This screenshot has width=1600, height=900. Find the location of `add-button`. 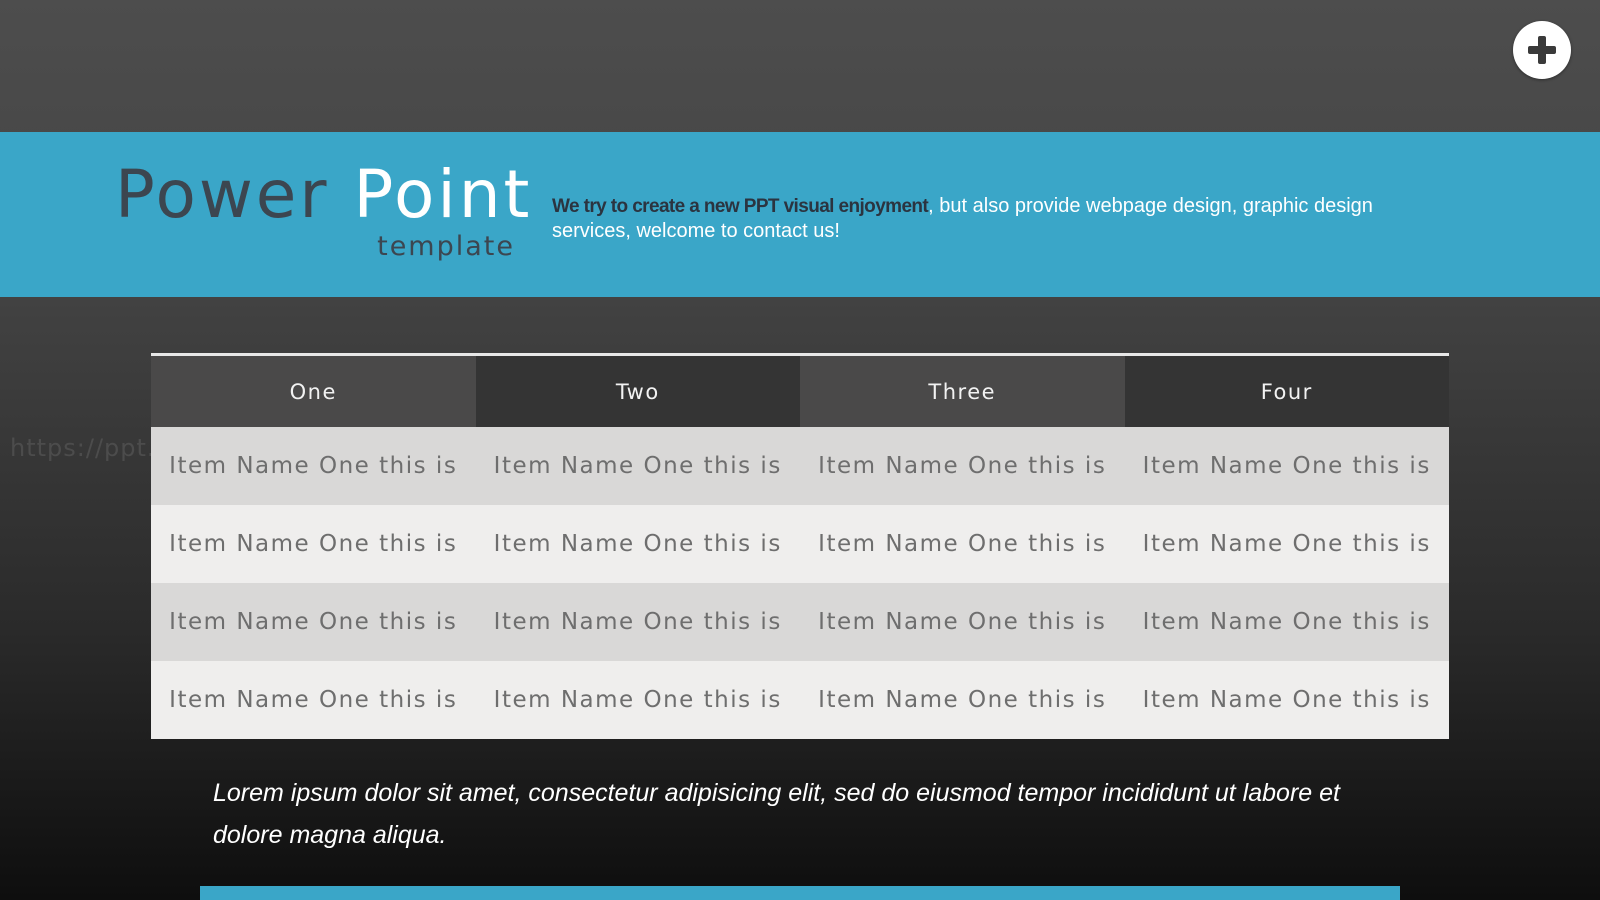

add-button is located at coordinates (1542, 50).